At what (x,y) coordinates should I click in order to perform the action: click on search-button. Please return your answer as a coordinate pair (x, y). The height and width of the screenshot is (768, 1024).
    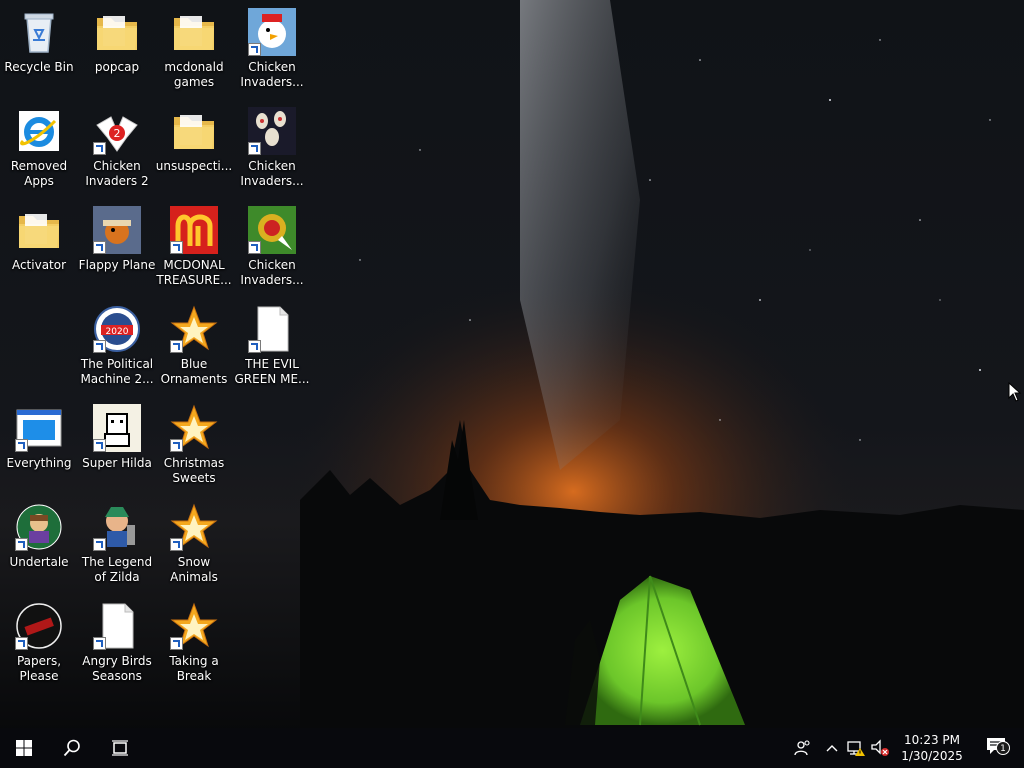
    Looking at the image, I should click on (72, 748).